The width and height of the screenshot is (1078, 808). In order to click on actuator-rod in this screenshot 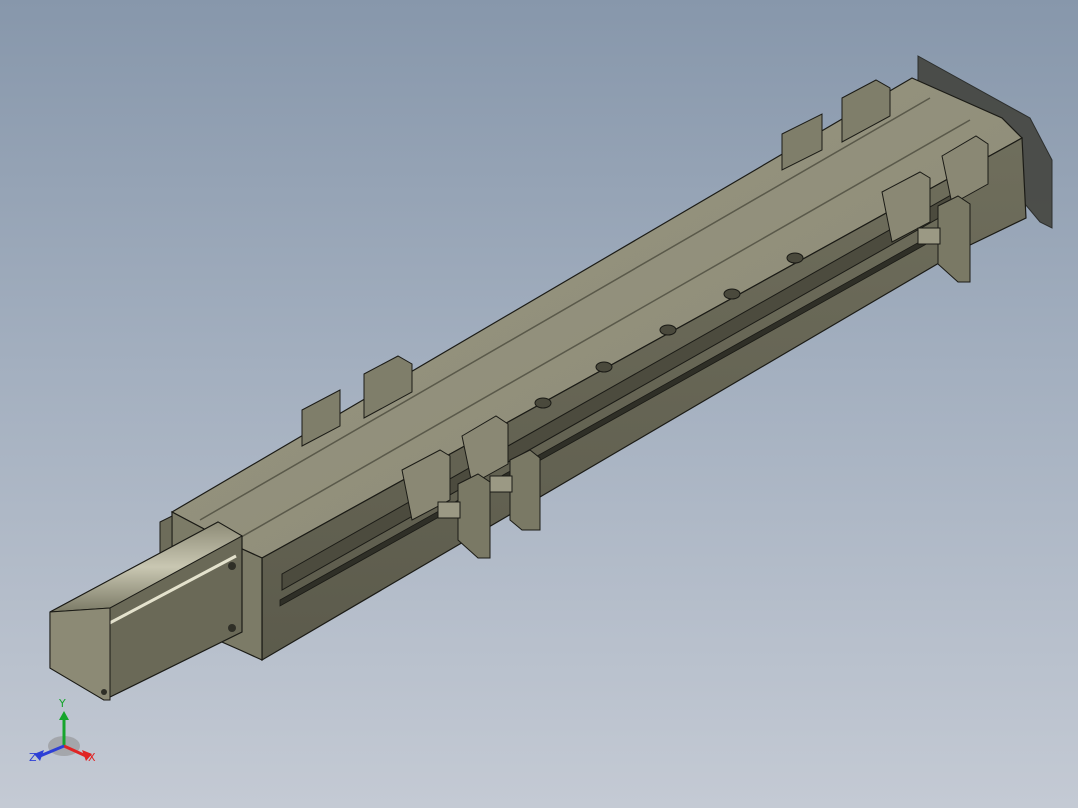, I will do `click(146, 611)`.